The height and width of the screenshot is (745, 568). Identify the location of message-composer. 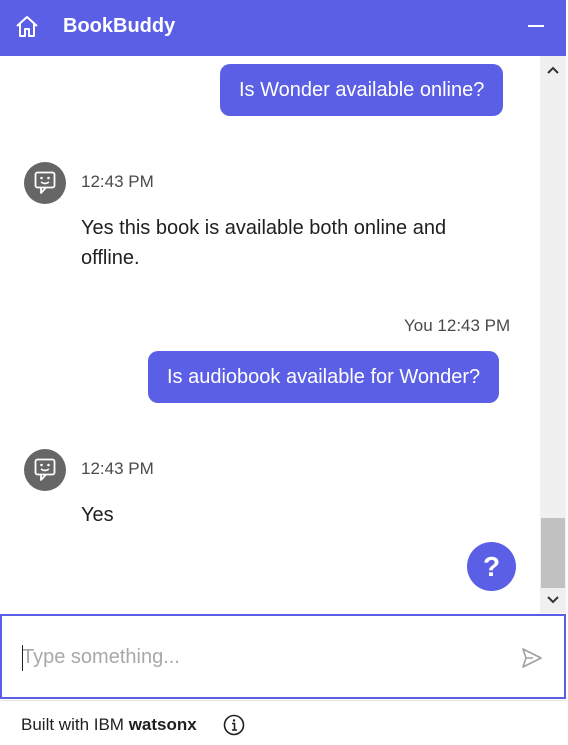
(283, 656).